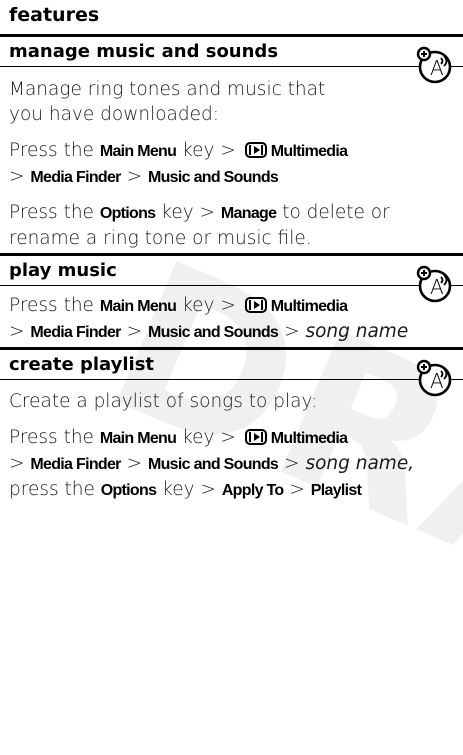 The width and height of the screenshot is (463, 755). I want to click on song-name-placeholder: song name,, so click(360, 463).